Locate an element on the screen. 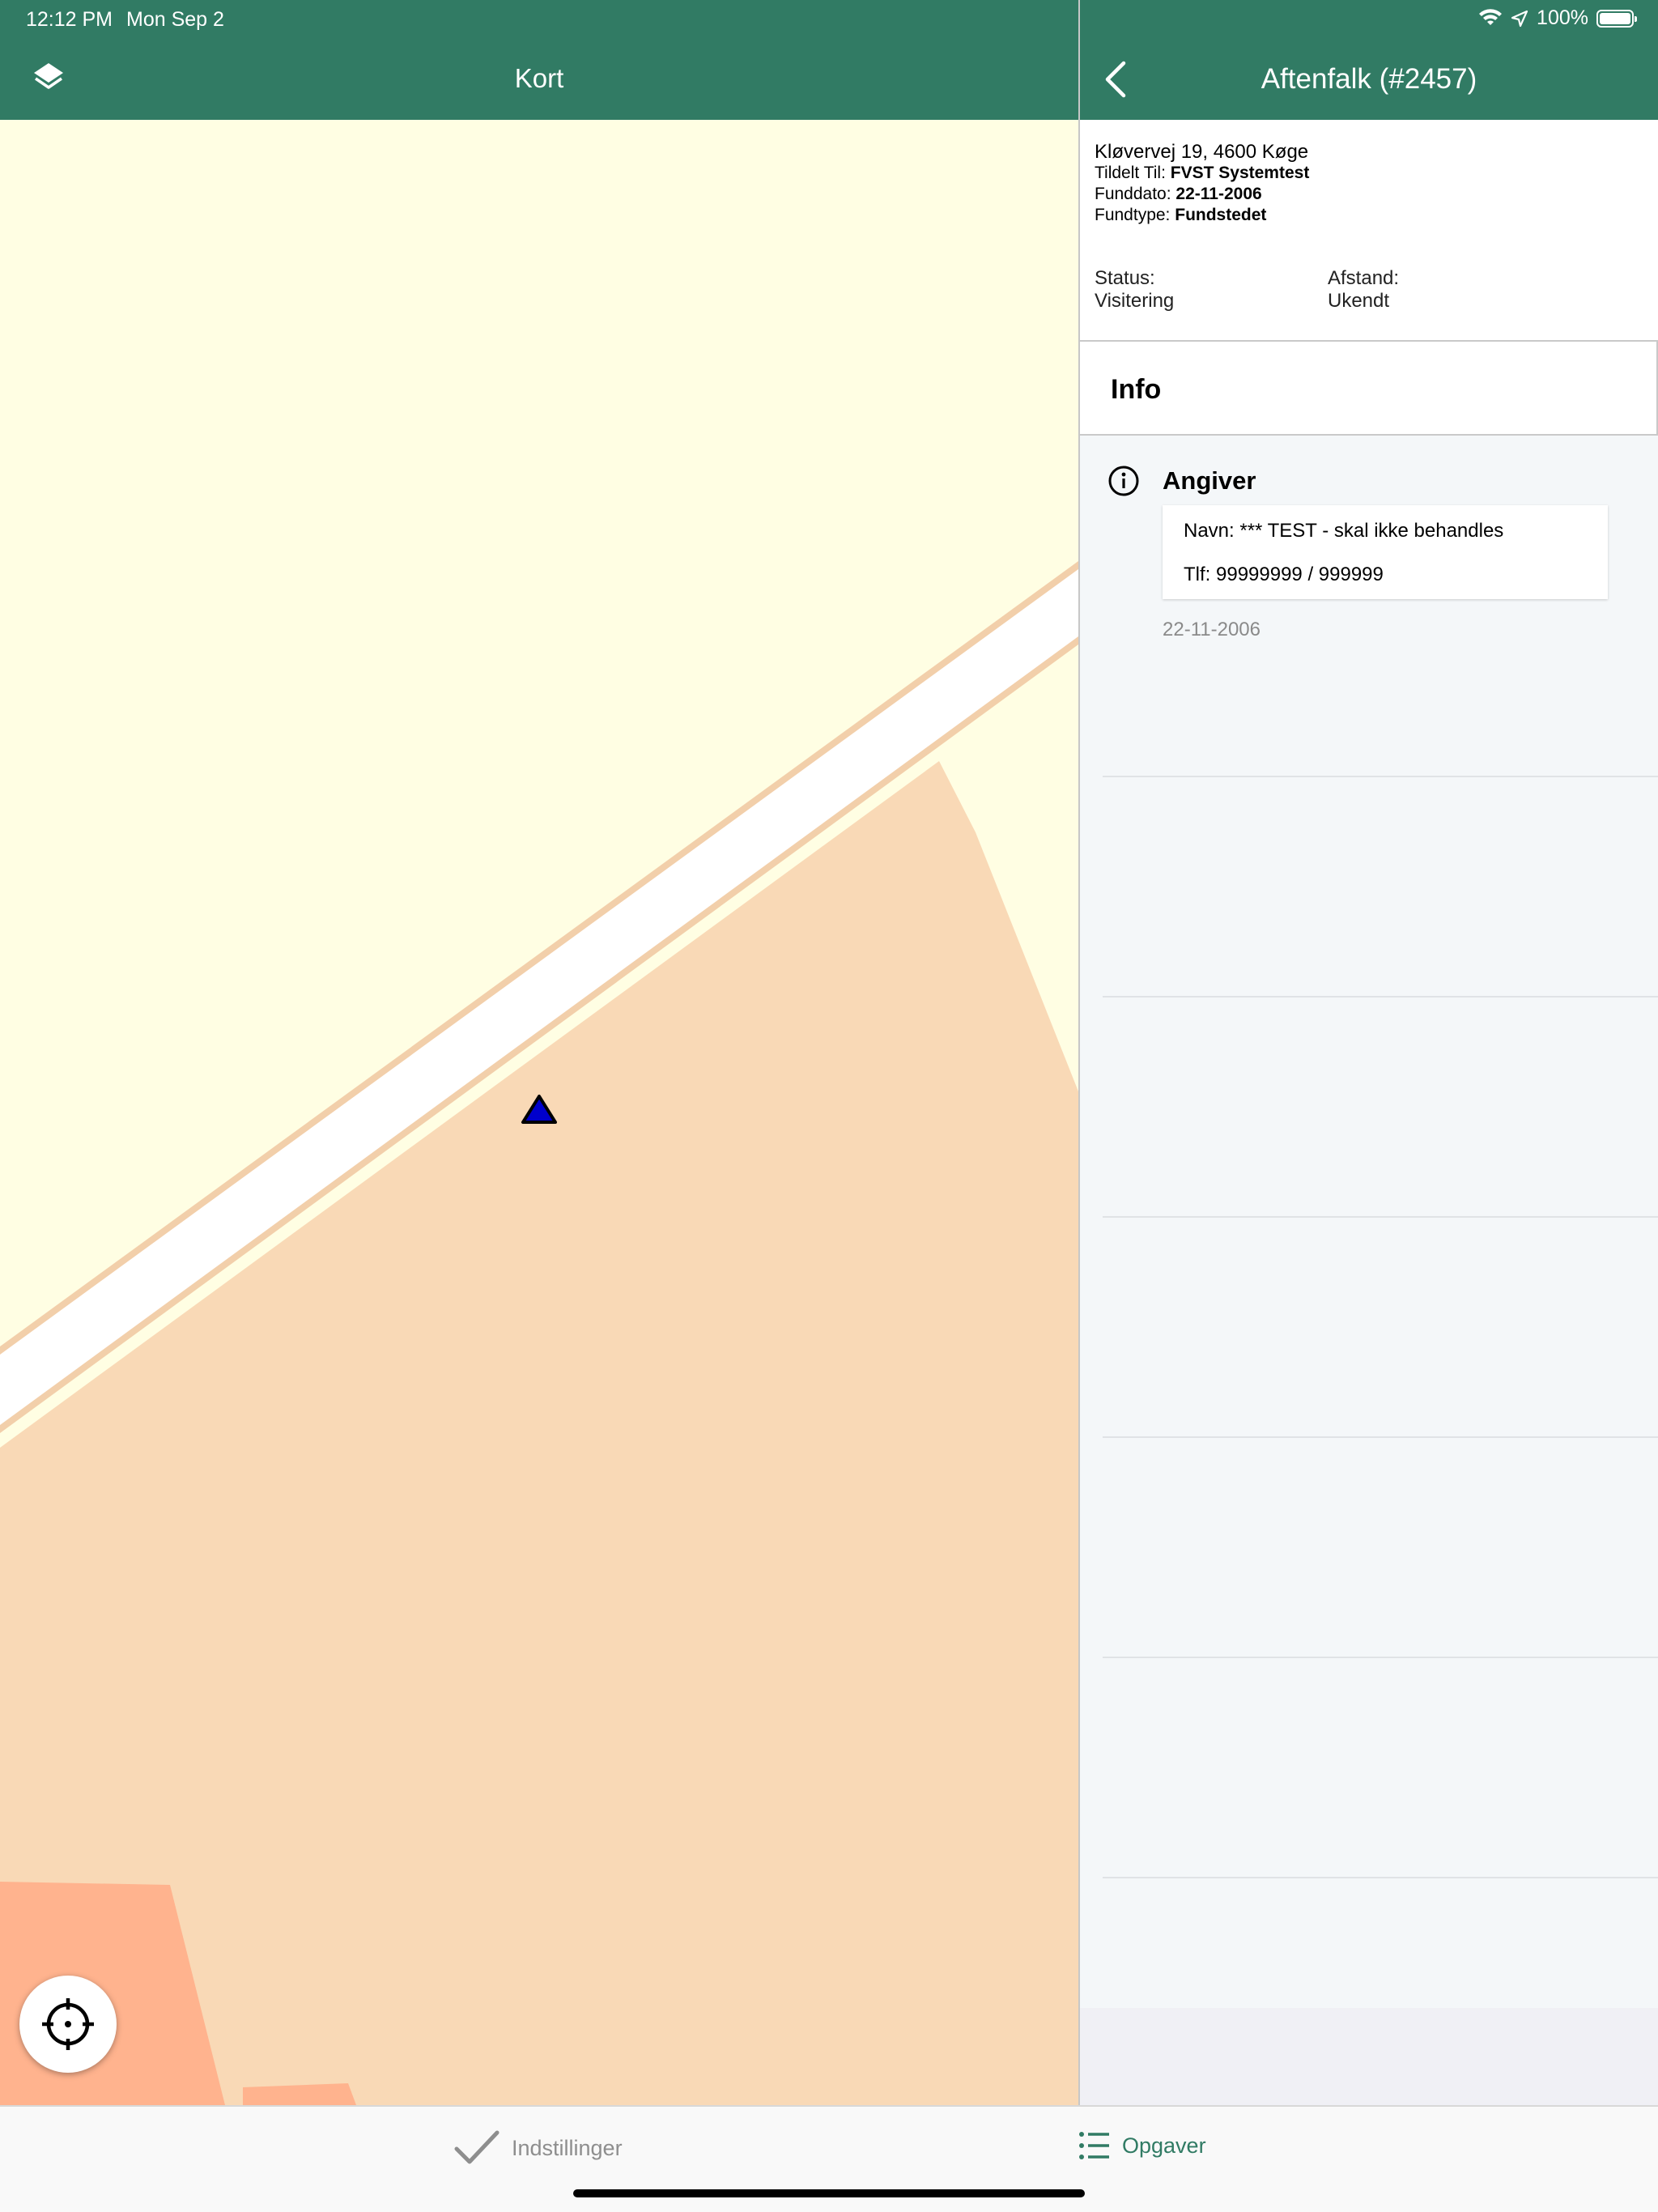 The width and height of the screenshot is (1658, 2212). map-nav-bar: Kort is located at coordinates (539, 79).